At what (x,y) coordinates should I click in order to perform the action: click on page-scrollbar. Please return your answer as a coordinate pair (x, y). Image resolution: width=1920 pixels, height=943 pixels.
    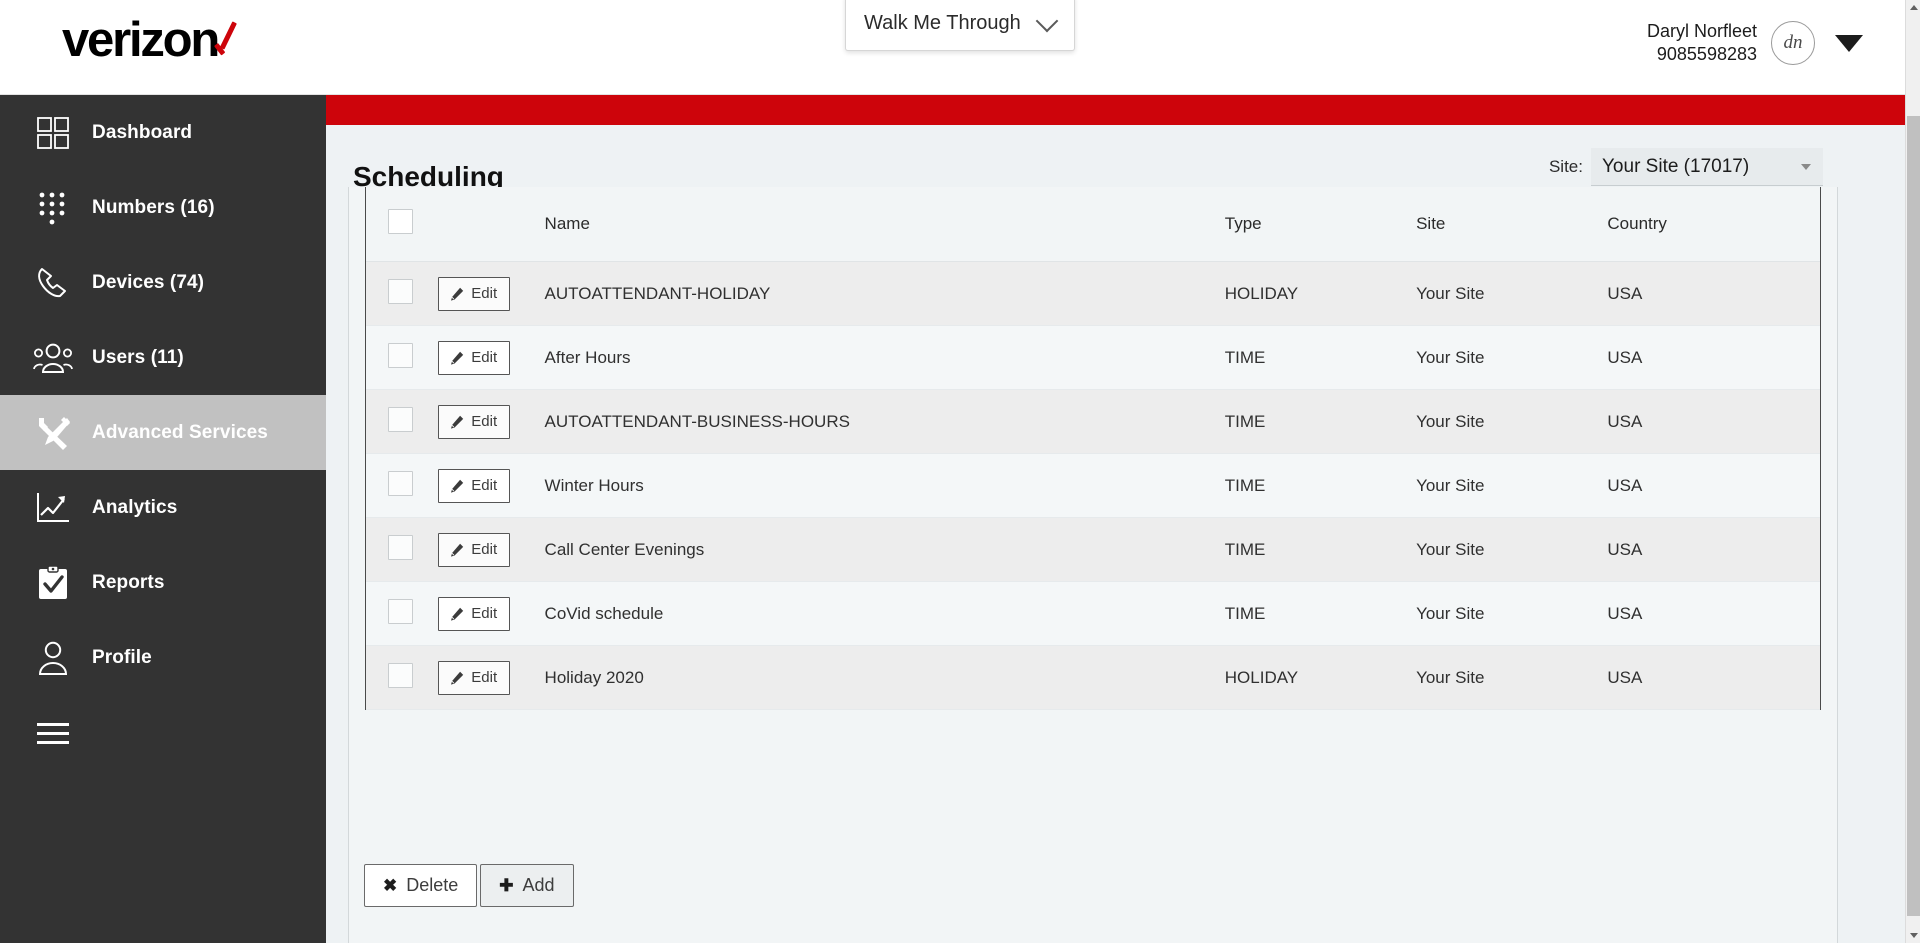
    Looking at the image, I should click on (1912, 471).